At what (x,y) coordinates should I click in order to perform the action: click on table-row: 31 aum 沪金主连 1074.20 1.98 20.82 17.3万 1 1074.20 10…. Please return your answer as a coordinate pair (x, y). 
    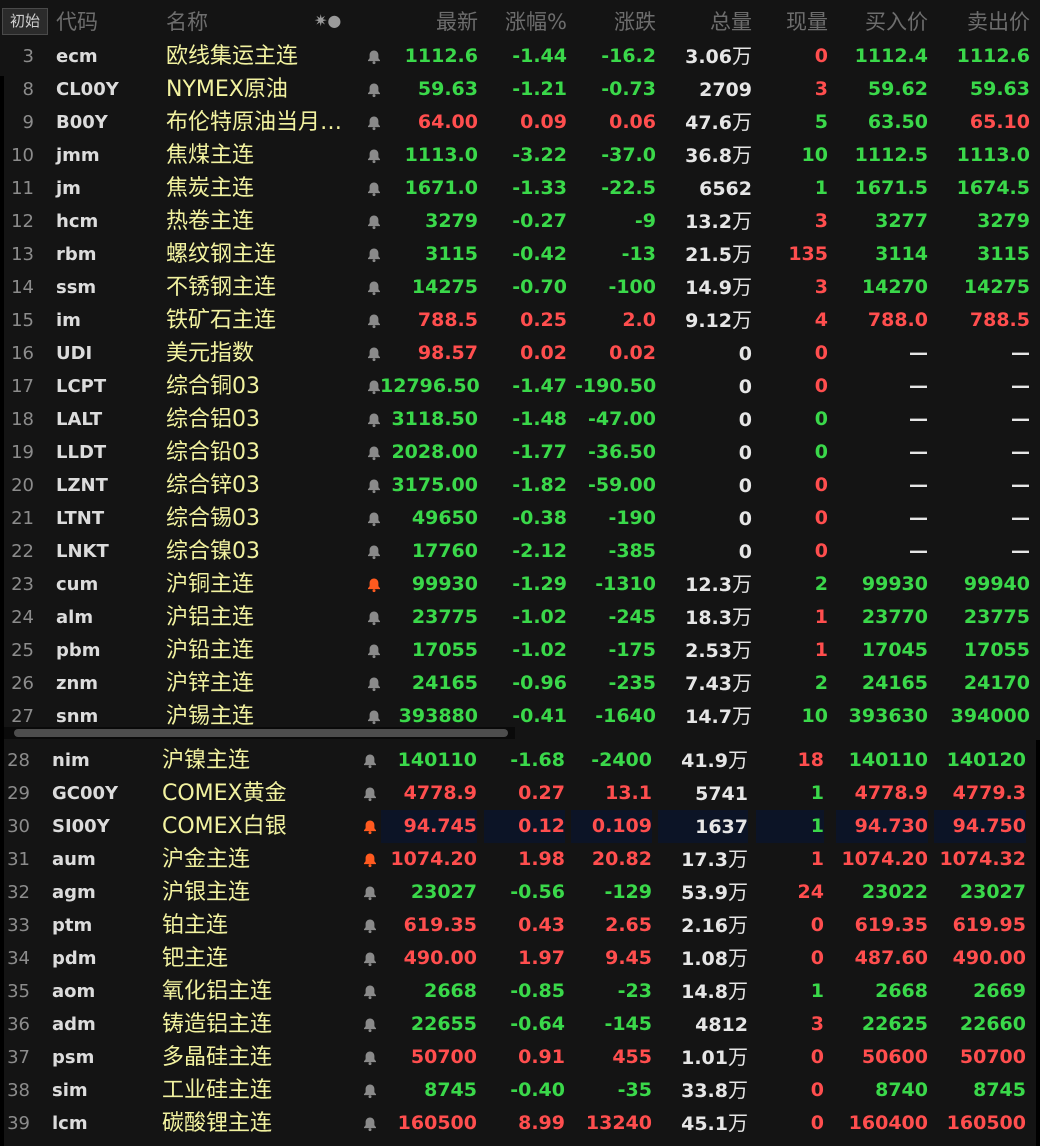
    Looking at the image, I should click on (522, 859).